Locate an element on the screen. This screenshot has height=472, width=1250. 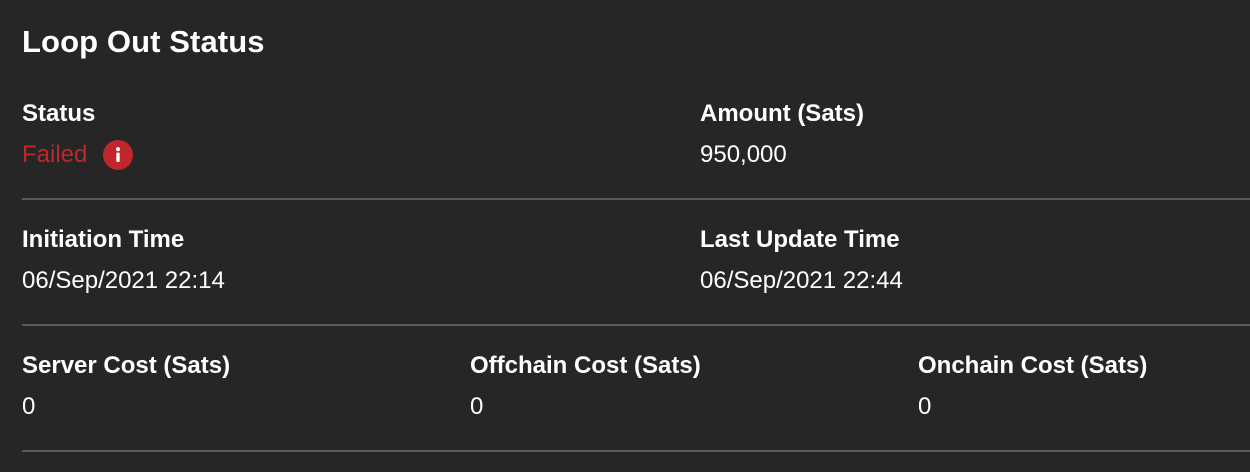
status-value: Failed is located at coordinates (55, 154).